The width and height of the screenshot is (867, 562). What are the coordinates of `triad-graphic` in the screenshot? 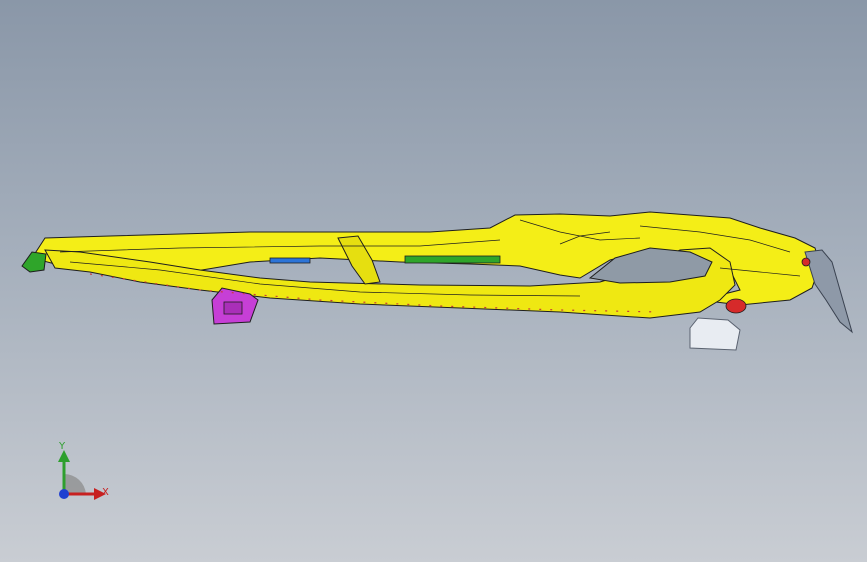 It's located at (82, 475).